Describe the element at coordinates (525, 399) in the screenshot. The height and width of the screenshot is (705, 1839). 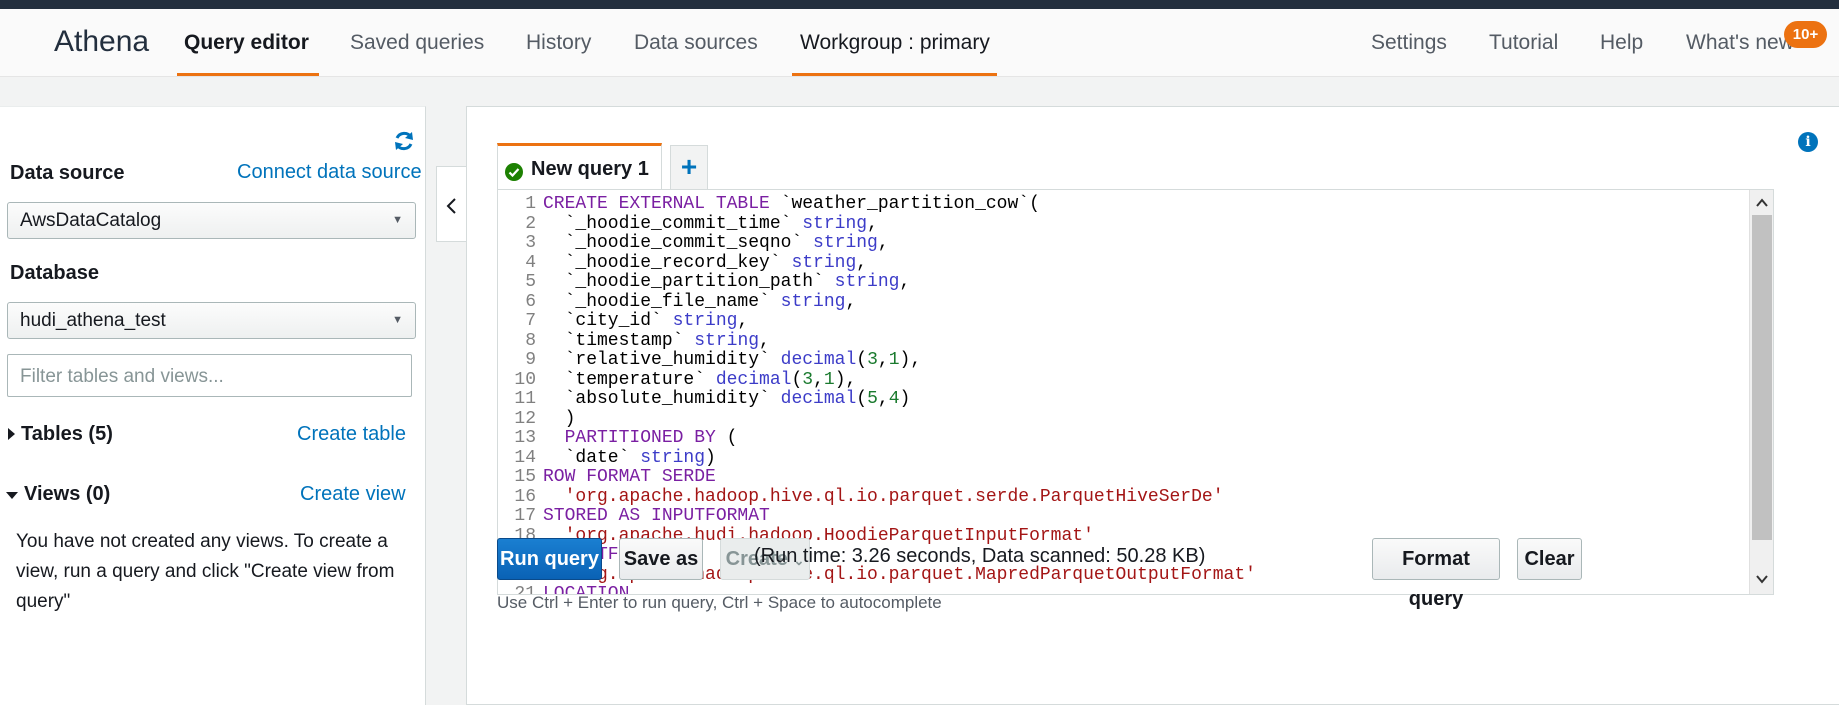
I see `line-number: 11` at that location.